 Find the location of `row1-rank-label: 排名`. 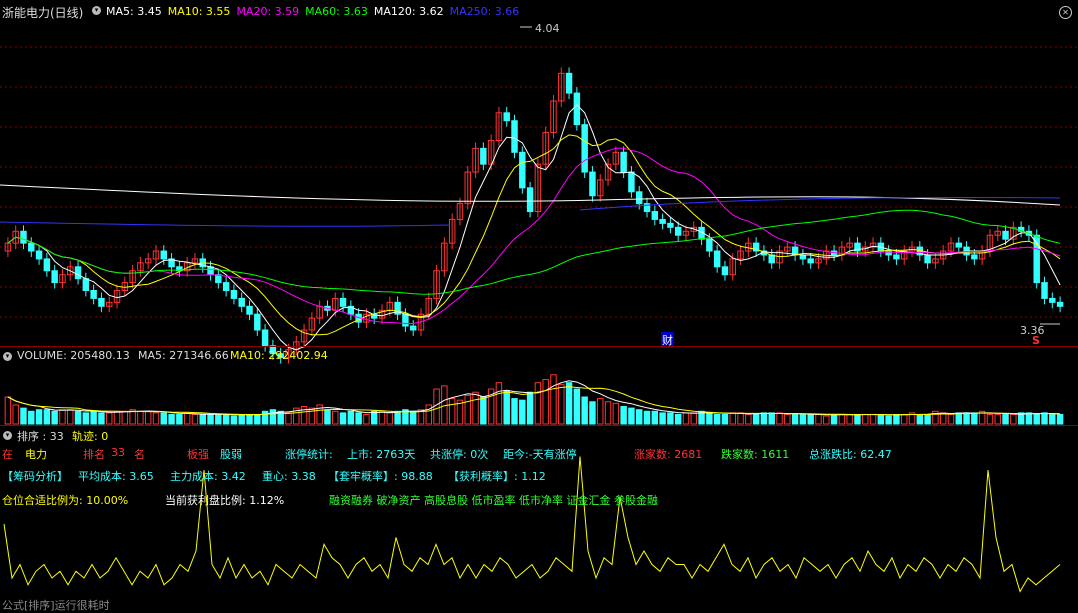

row1-rank-label: 排名 is located at coordinates (94, 454).